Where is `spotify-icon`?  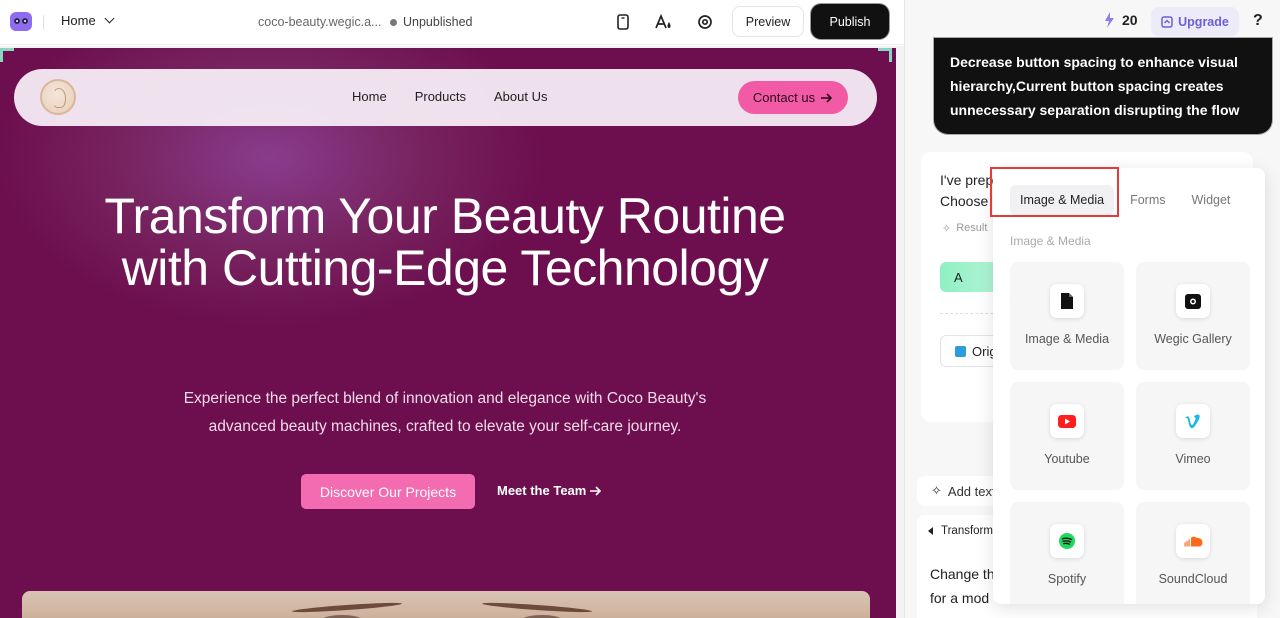 spotify-icon is located at coordinates (1067, 541).